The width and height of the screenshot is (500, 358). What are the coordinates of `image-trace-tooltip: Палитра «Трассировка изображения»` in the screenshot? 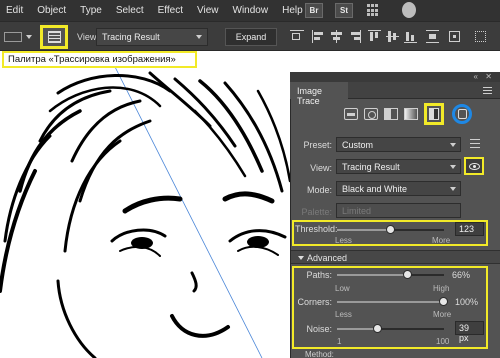 It's located at (99, 59).